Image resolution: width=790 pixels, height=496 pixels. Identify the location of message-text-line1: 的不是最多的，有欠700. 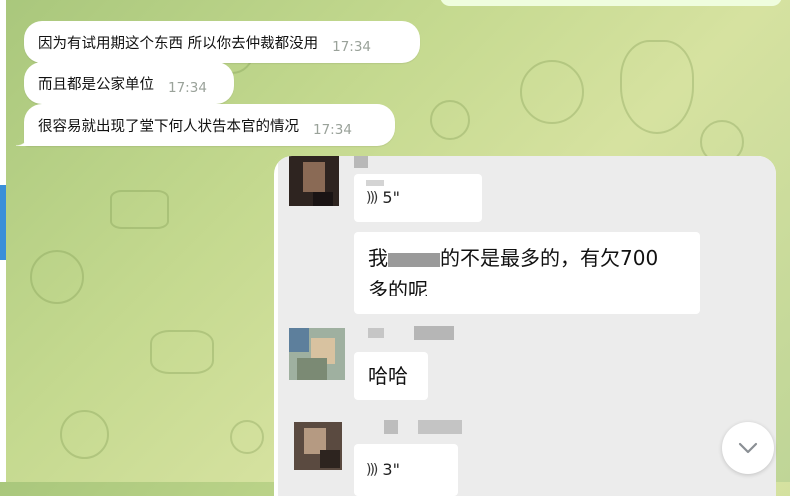
(549, 258).